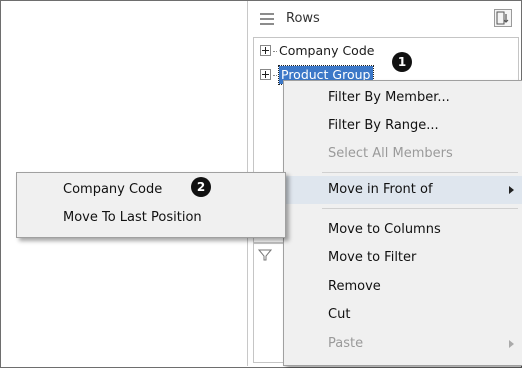 This screenshot has height=368, width=522. I want to click on rows-header: Rows, so click(385, 20).